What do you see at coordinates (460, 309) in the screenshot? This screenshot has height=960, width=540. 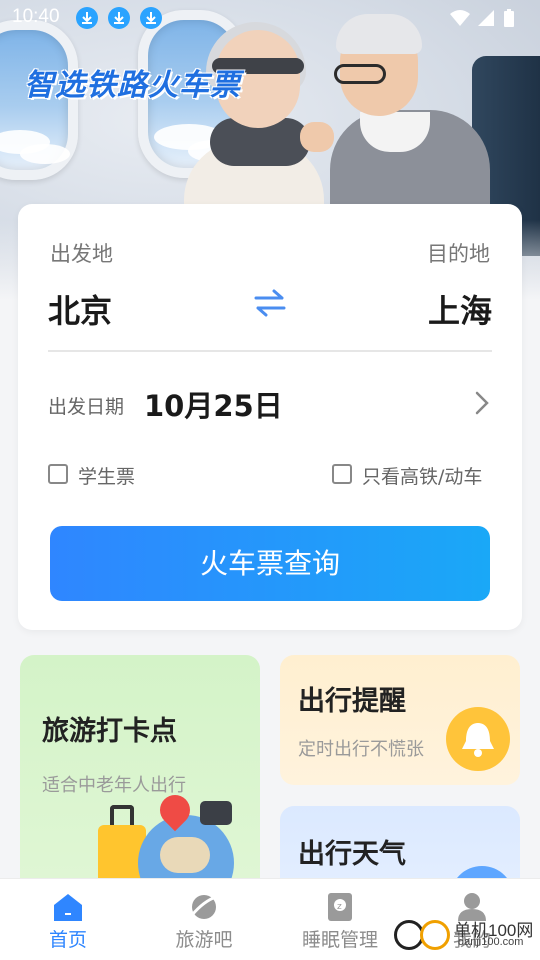 I see `destination-city: 上海` at bounding box center [460, 309].